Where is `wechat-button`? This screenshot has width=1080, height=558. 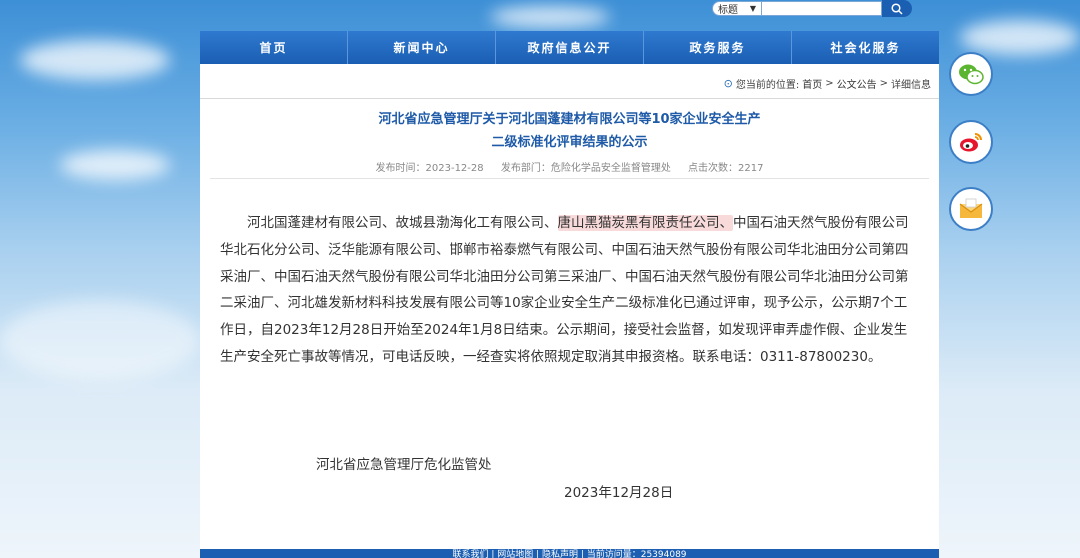 wechat-button is located at coordinates (971, 74).